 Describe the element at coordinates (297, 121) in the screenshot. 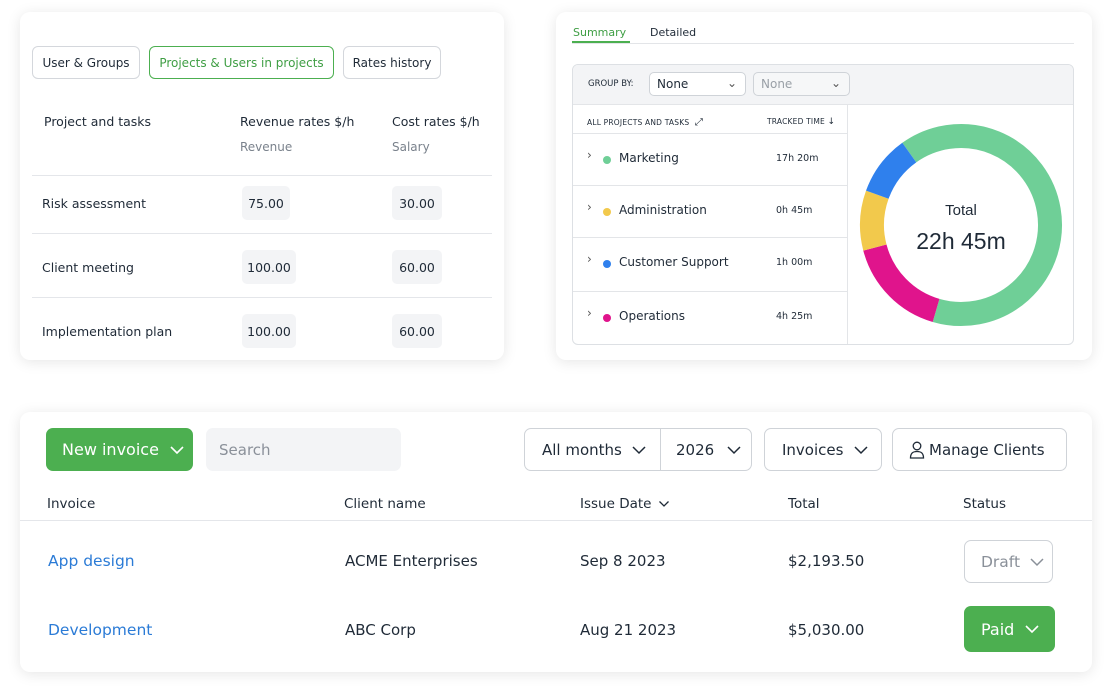

I see `col-revenue-rates: Revenue rates $/h` at that location.